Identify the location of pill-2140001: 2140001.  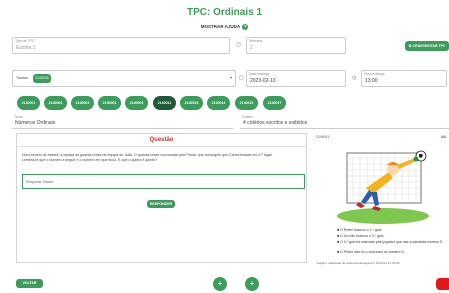
(28, 103).